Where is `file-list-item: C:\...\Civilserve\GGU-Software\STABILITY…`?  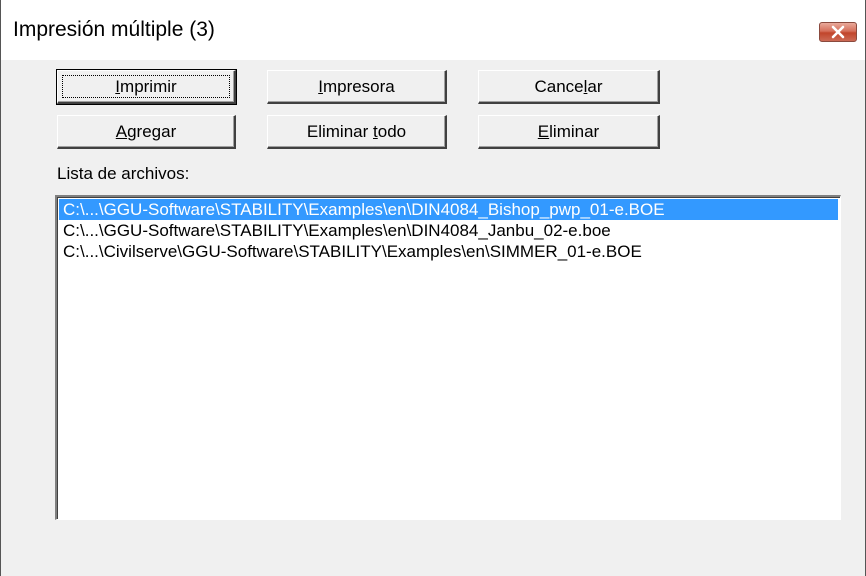 file-list-item: C:\...\Civilserve\GGU-Software\STABILITY… is located at coordinates (448, 251).